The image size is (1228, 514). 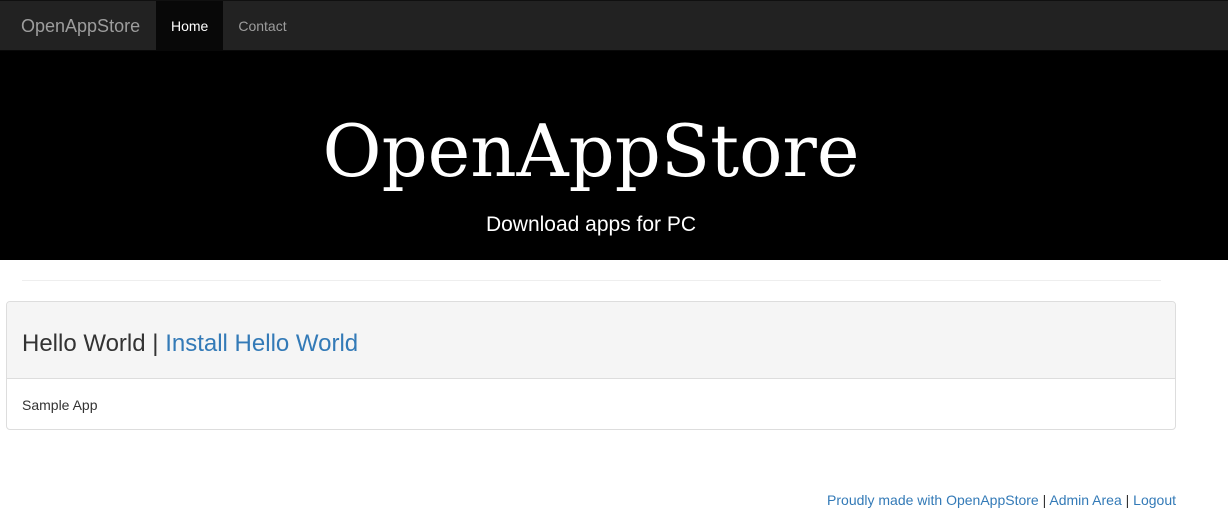 What do you see at coordinates (262, 26) in the screenshot?
I see `nav-item-contact: Contact` at bounding box center [262, 26].